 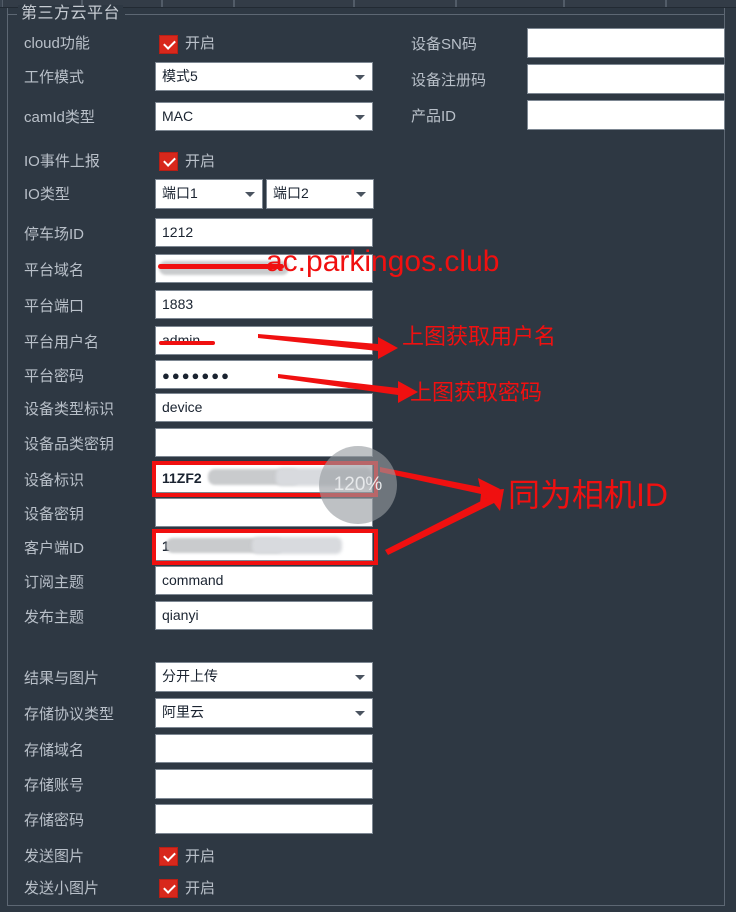 I want to click on label-send-small-image: 发送小图片, so click(x=62, y=888).